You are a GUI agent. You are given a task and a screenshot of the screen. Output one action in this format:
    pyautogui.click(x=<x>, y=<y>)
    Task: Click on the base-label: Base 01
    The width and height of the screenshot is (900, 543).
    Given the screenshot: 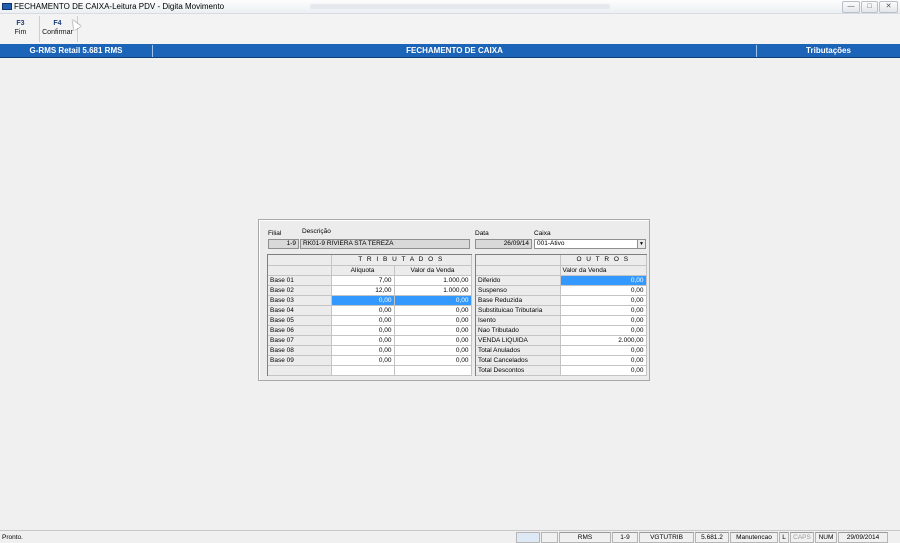 What is the action you would take?
    pyautogui.click(x=300, y=280)
    